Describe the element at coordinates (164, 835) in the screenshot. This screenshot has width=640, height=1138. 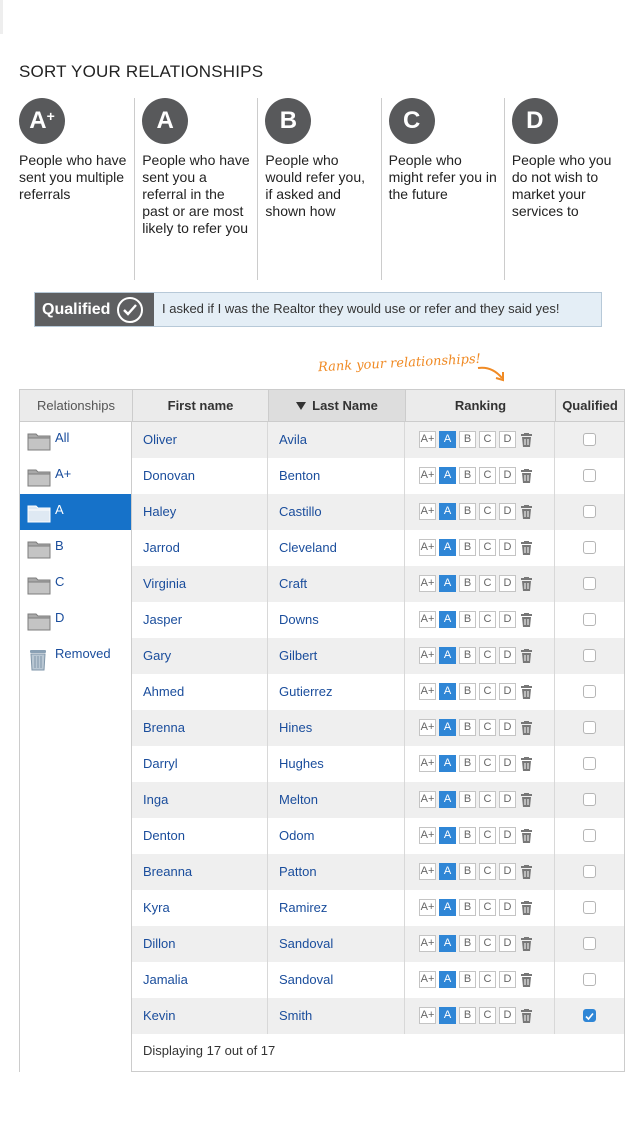
I see `first-name-link: Denton` at that location.